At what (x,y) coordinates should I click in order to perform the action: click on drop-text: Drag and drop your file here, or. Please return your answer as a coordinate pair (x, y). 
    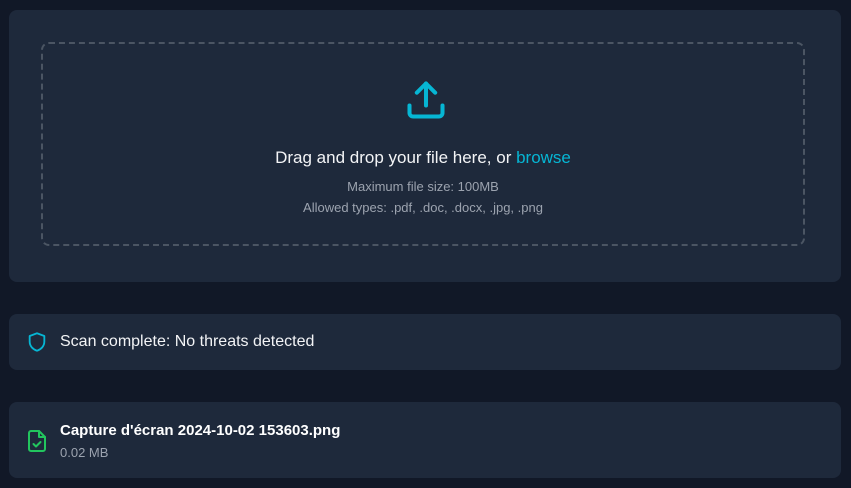
    Looking at the image, I should click on (396, 157).